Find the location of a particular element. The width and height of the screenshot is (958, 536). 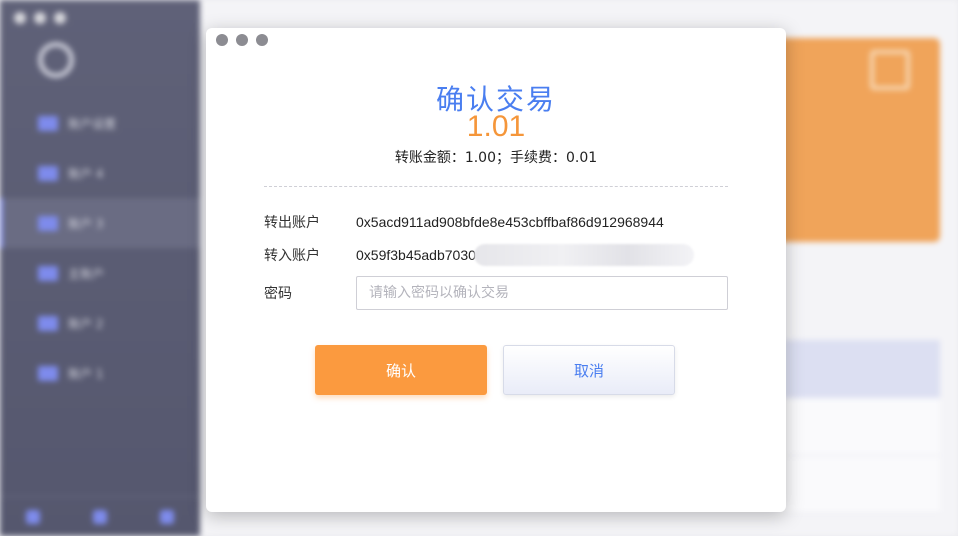

logo-icon is located at coordinates (56, 60).